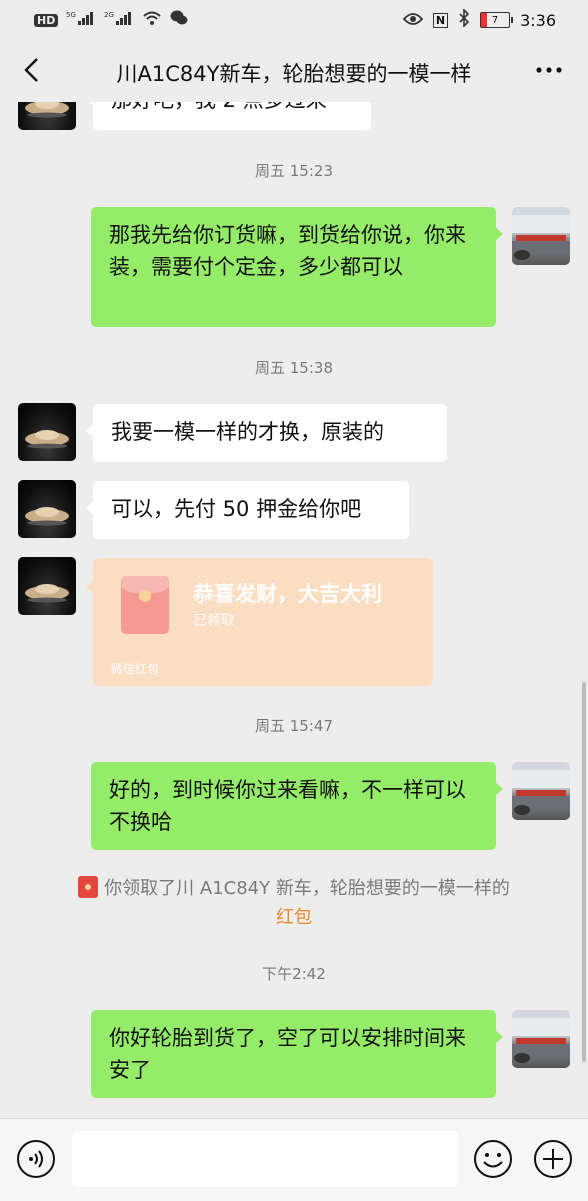 This screenshot has height=1201, width=588. I want to click on status-time: 3:36, so click(538, 20).